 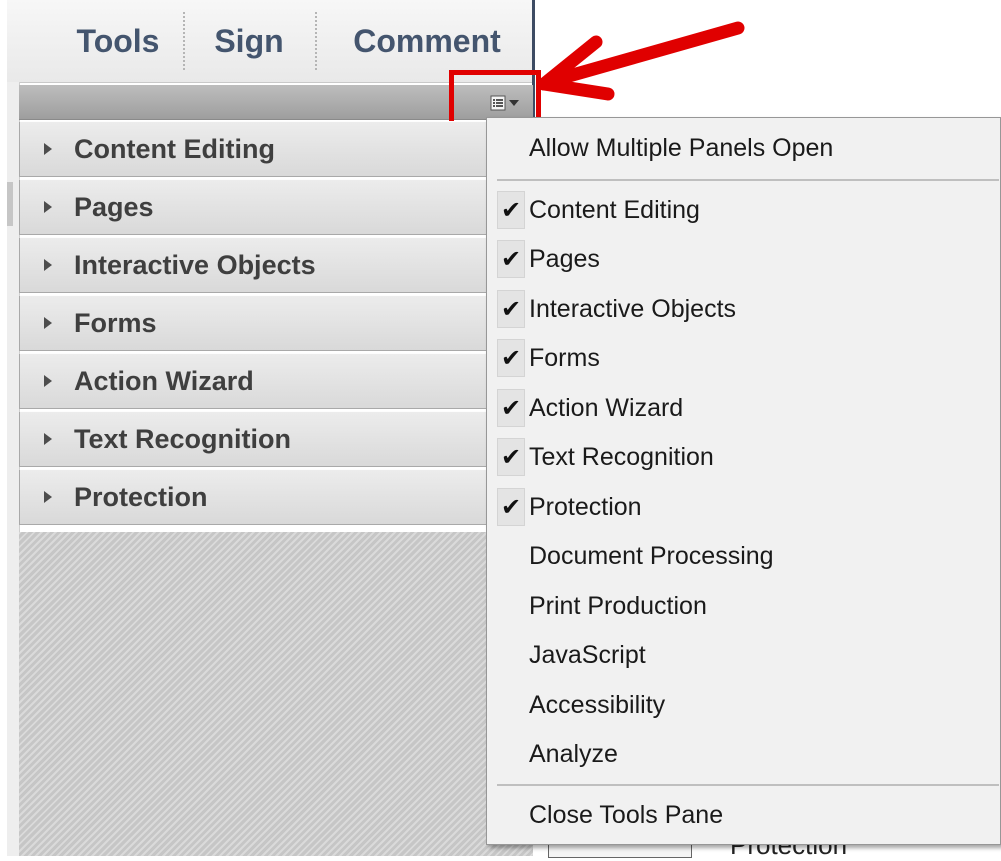 I want to click on panel-label: Protection, so click(x=141, y=496).